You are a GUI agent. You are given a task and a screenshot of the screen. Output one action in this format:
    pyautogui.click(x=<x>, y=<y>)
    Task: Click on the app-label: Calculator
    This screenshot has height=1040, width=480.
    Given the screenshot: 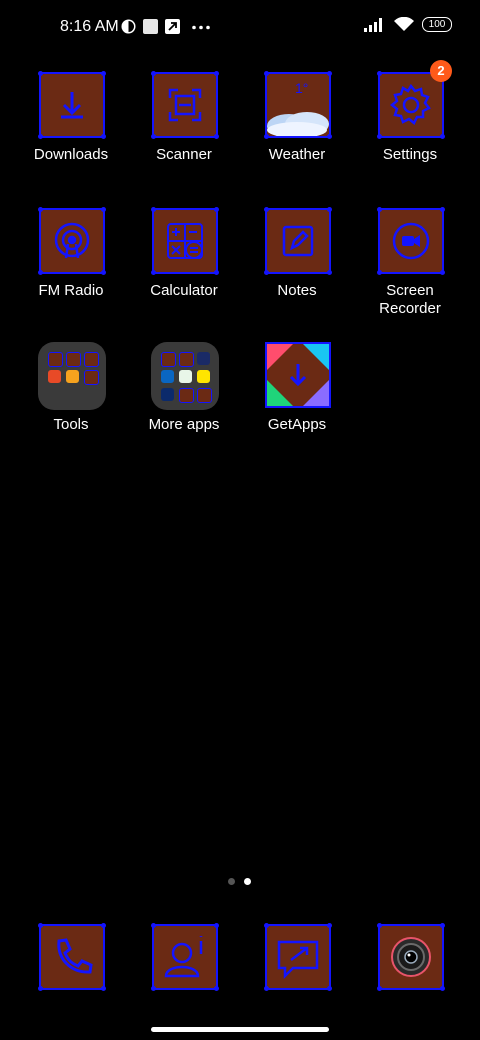 What is the action you would take?
    pyautogui.click(x=184, y=290)
    